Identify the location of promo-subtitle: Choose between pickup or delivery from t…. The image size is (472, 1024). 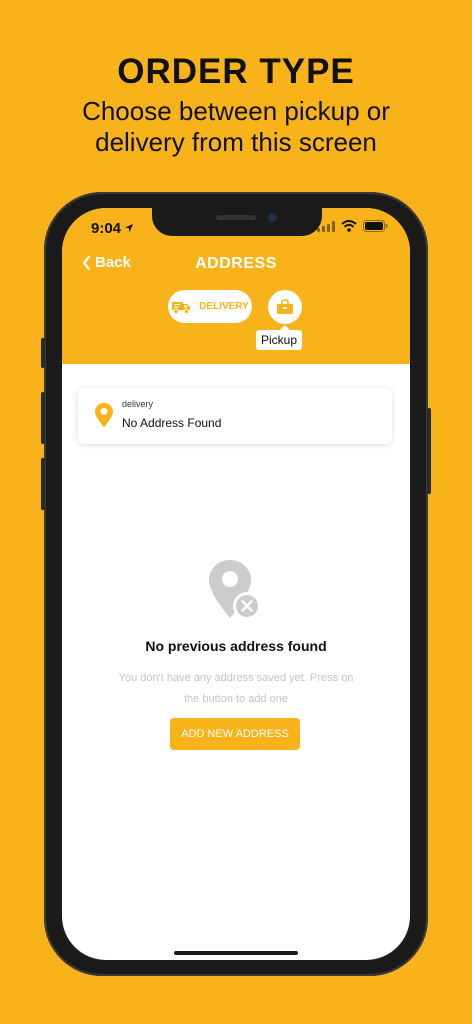
(236, 126).